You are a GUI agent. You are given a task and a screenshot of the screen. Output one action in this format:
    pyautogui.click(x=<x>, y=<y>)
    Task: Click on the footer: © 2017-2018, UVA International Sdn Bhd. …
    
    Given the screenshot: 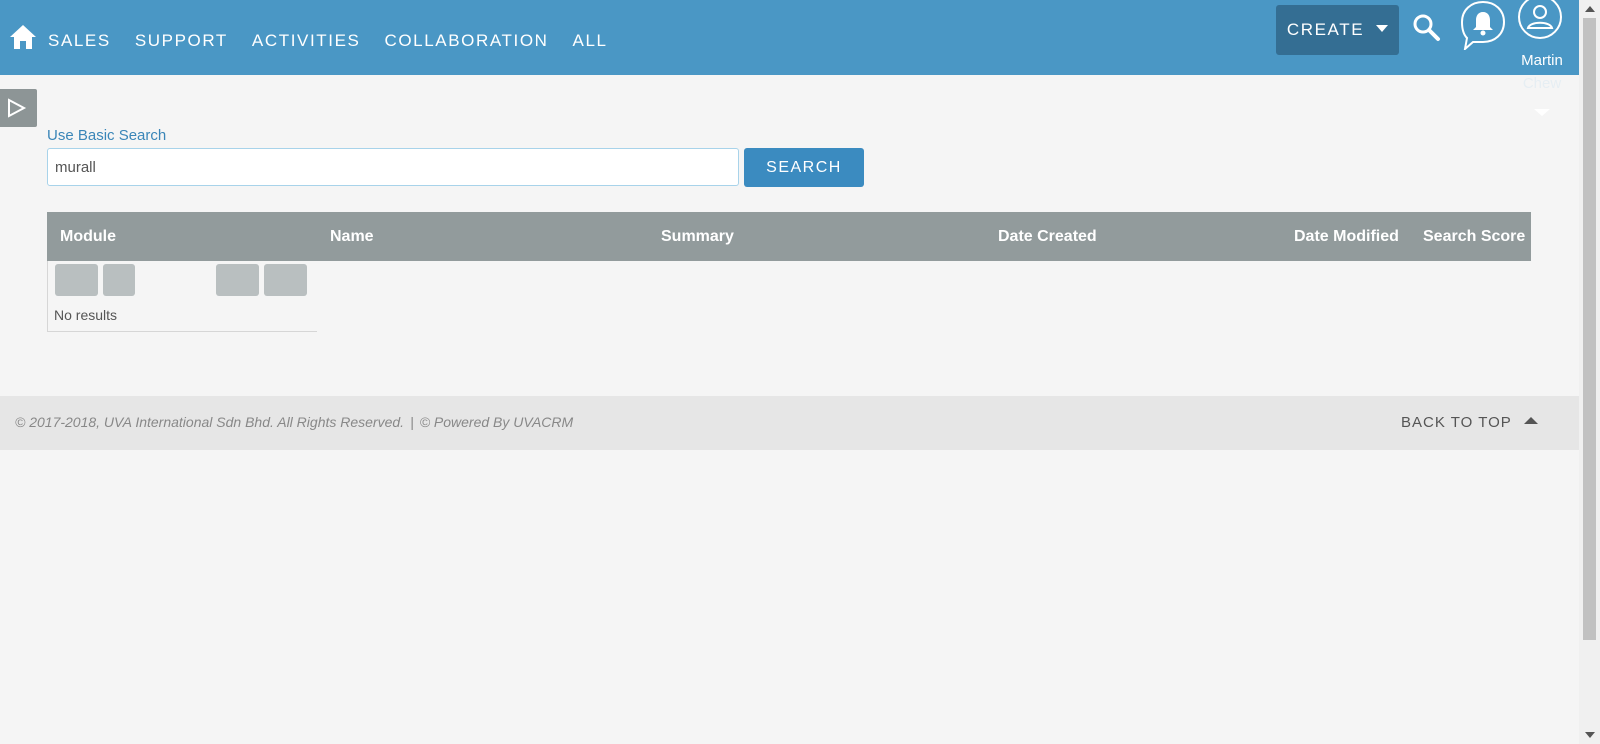 What is the action you would take?
    pyautogui.click(x=789, y=423)
    